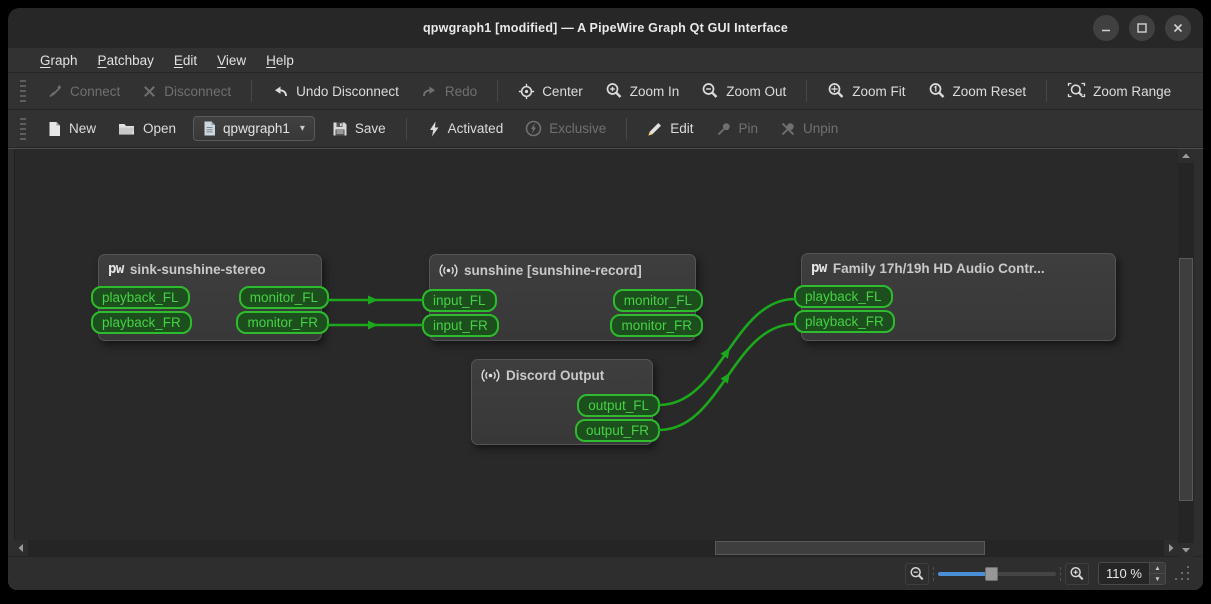 This screenshot has width=1211, height=604. I want to click on vertical-scroll-thumb, so click(1186, 379).